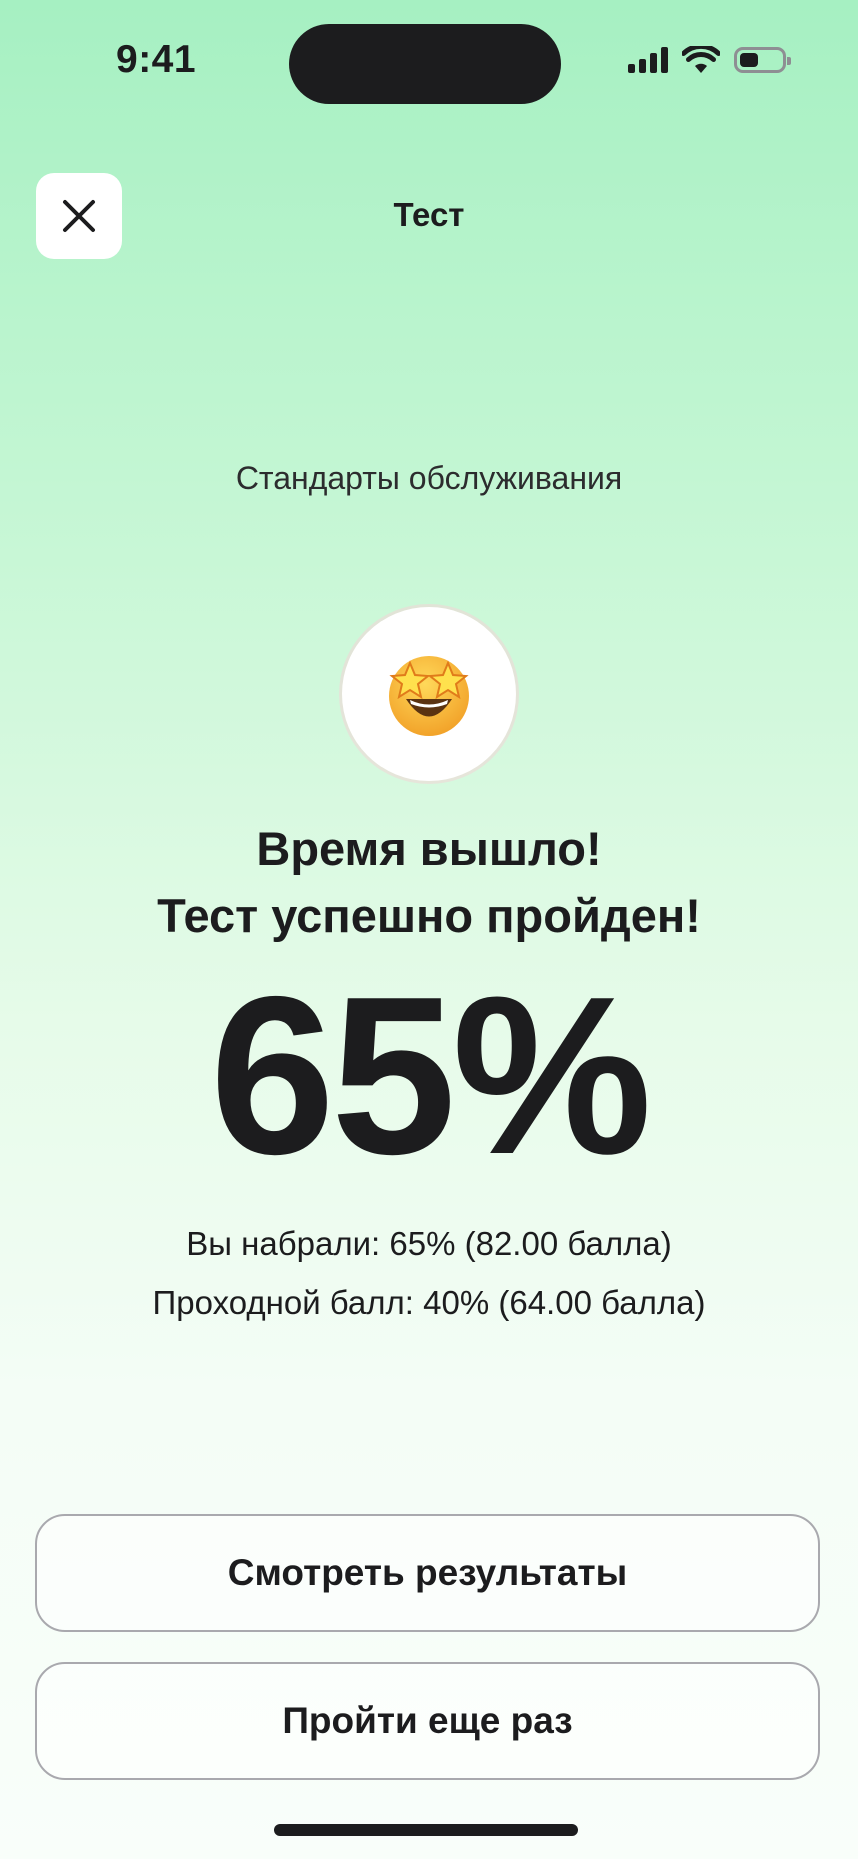 The width and height of the screenshot is (858, 1859). Describe the element at coordinates (425, 64) in the screenshot. I see `dynamic-island` at that location.